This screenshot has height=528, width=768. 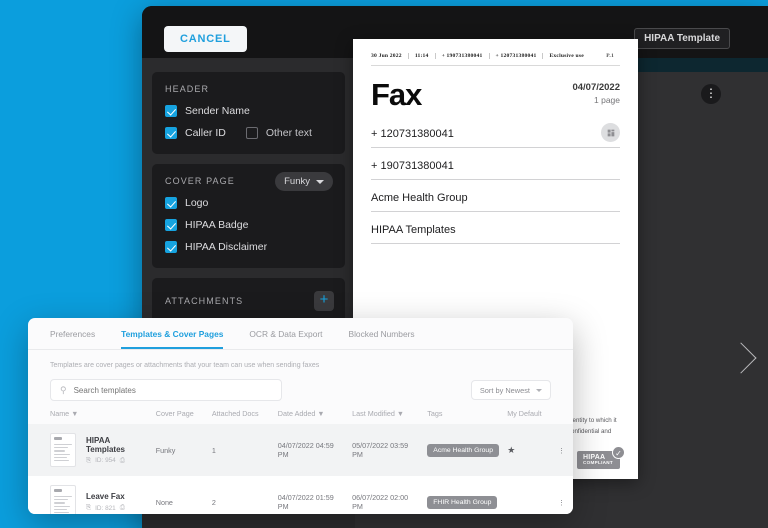 I want to click on cover-page-style-select: Funky, so click(x=304, y=181).